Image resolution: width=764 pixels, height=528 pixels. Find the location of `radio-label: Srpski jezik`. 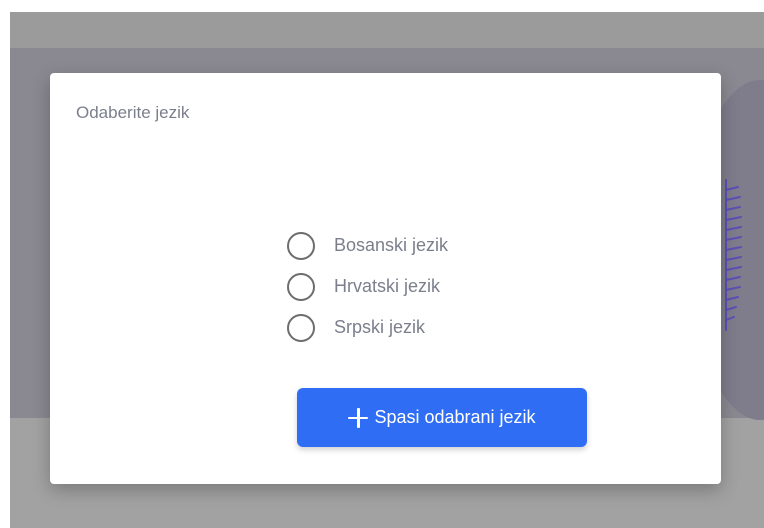

radio-label: Srpski jezik is located at coordinates (380, 327).